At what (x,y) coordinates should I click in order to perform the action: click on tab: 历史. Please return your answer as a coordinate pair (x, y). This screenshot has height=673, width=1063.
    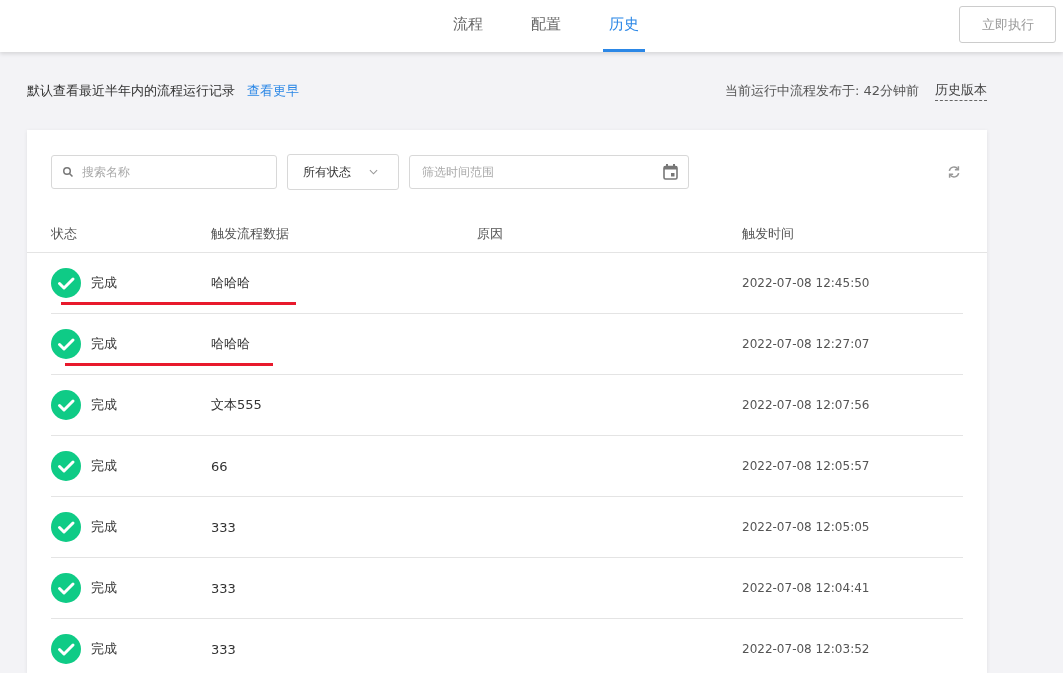
    Looking at the image, I should click on (623, 26).